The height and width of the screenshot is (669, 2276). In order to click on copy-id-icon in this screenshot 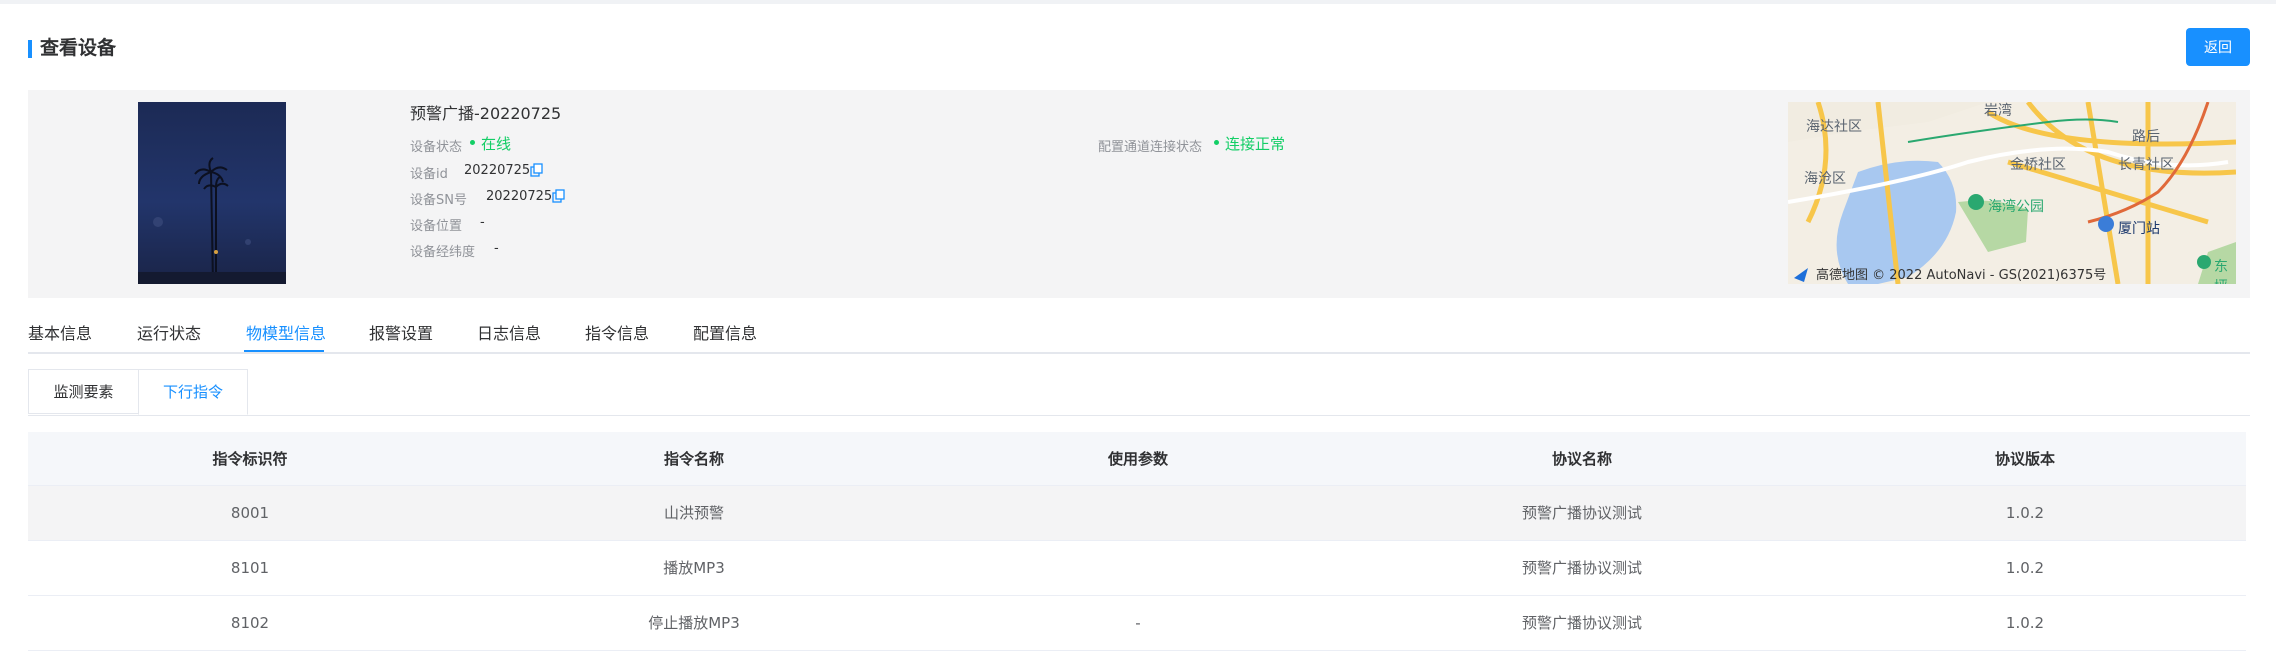, I will do `click(537, 170)`.